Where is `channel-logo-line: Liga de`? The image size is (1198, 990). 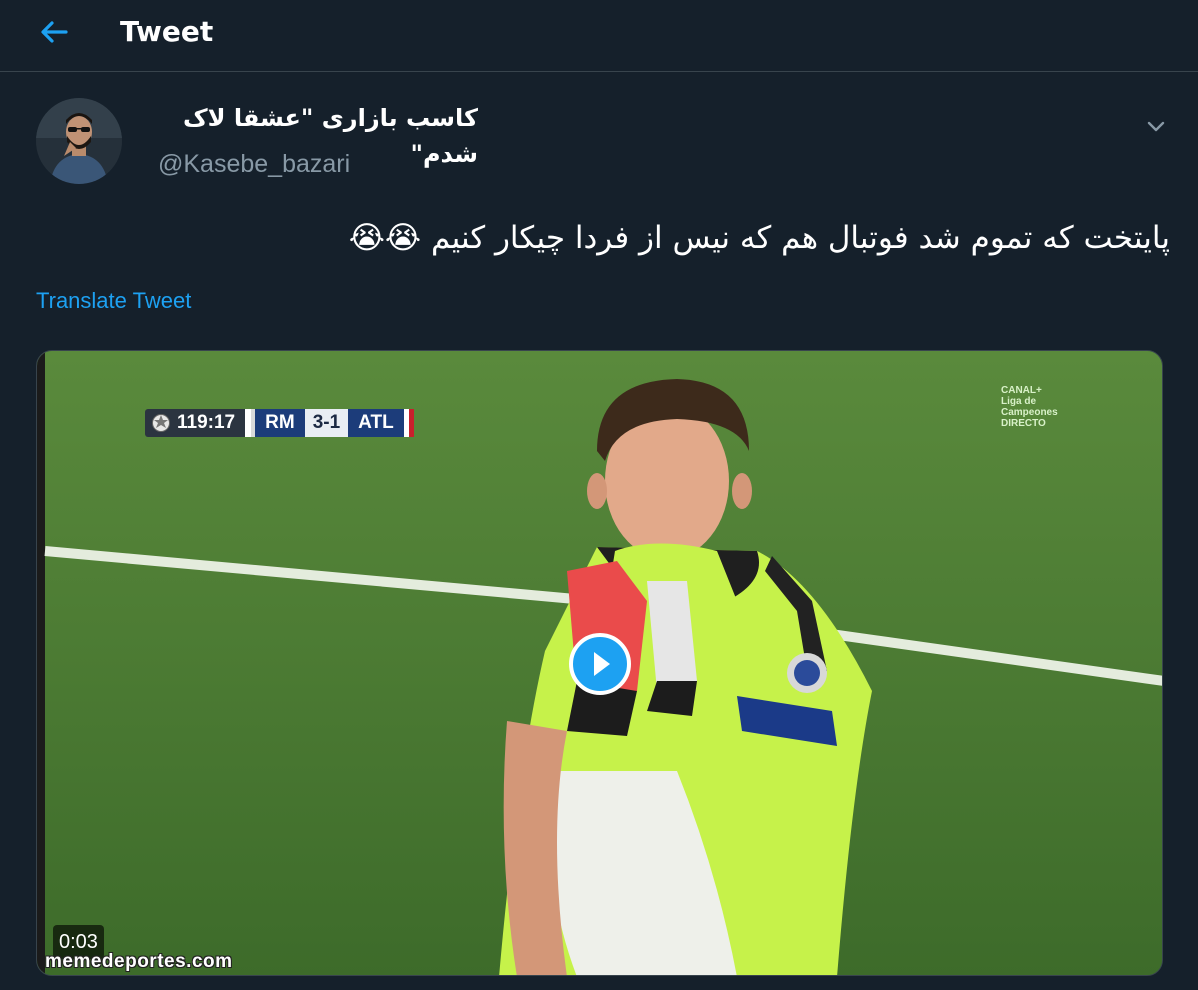
channel-logo-line: Liga de is located at coordinates (1019, 401).